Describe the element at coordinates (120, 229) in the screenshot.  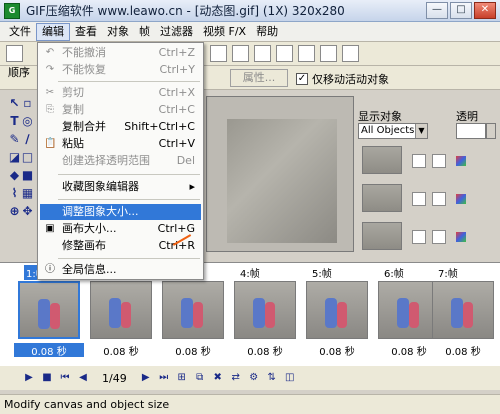
I see `menu-item-canvas-size: ▣ 画布大小... Ctrl+G` at that location.